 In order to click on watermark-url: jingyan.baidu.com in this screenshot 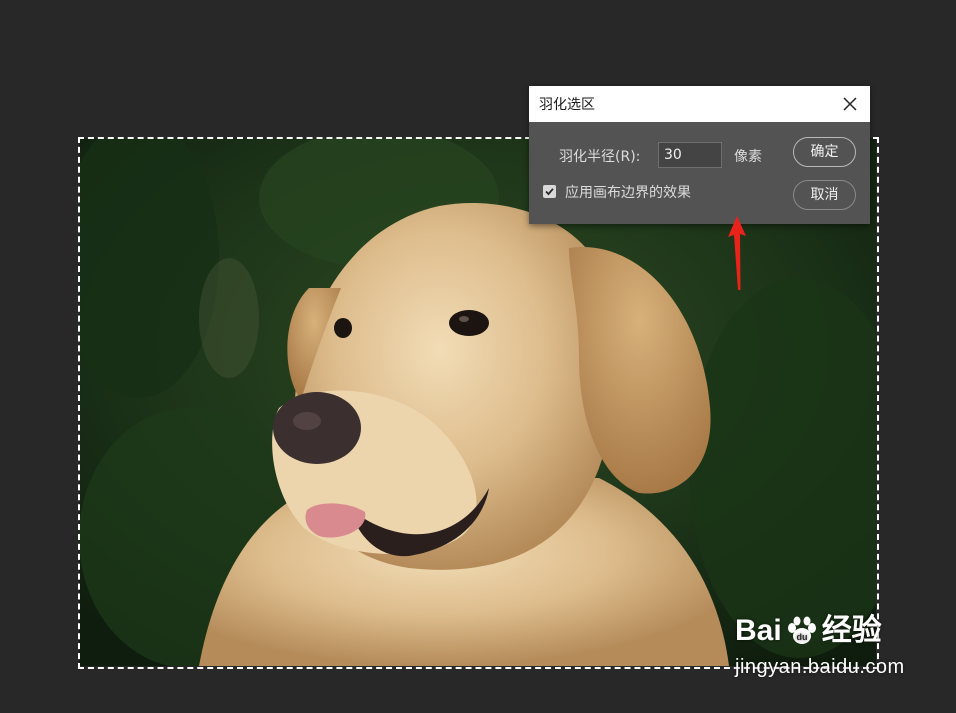, I will do `click(820, 667)`.